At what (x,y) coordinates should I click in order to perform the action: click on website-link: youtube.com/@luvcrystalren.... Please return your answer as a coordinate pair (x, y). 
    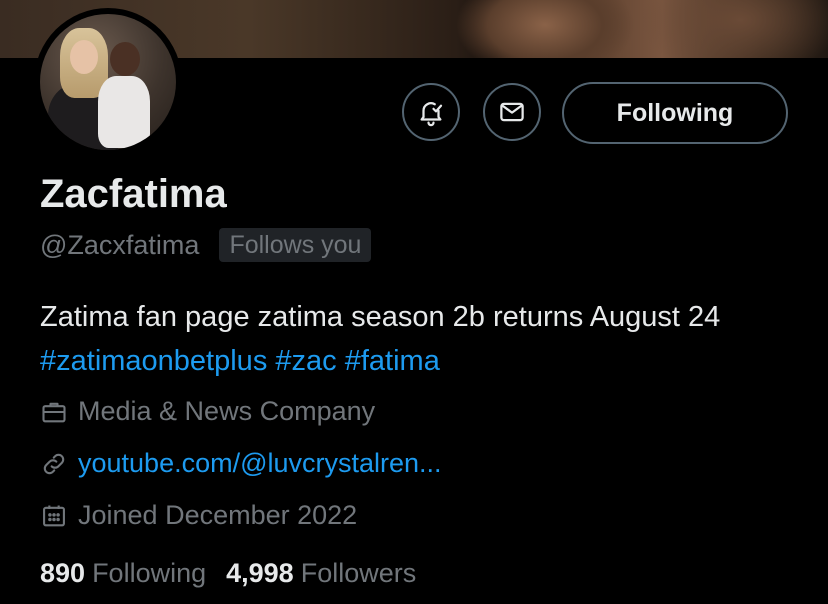
    Looking at the image, I should click on (260, 463).